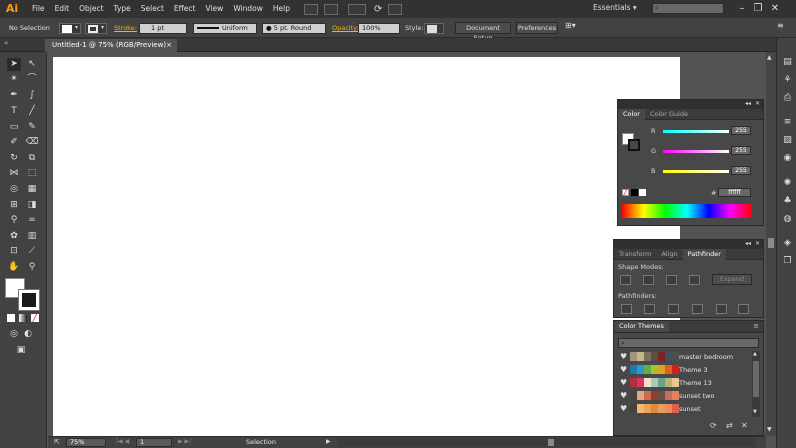  What do you see at coordinates (743, 309) in the screenshot?
I see `minus-back-icon` at bounding box center [743, 309].